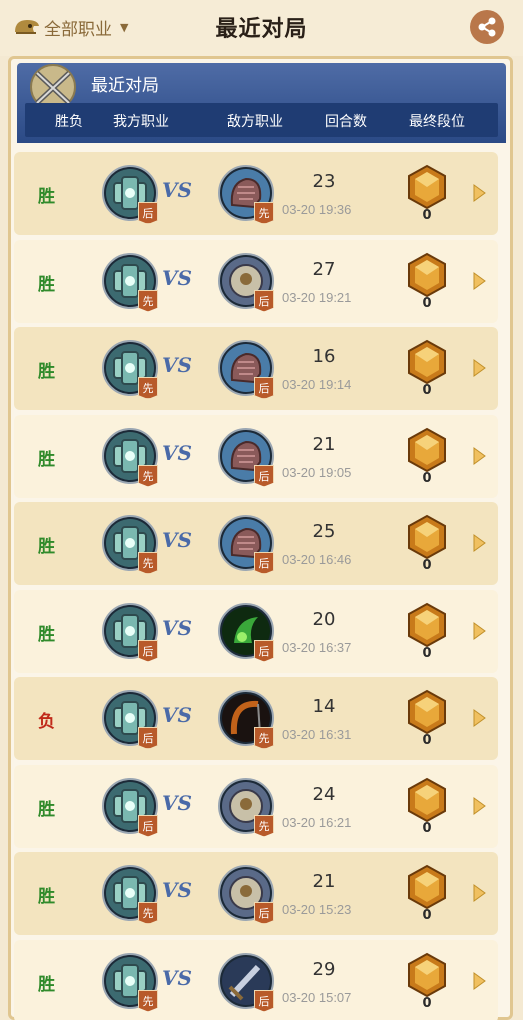 This screenshot has width=523, height=1020. What do you see at coordinates (317, 472) in the screenshot?
I see `match-time: 03-20 19:05` at bounding box center [317, 472].